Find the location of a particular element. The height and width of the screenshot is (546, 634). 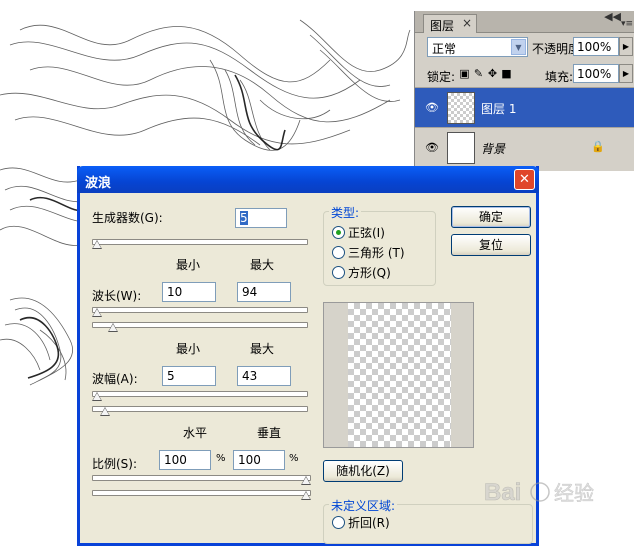

layer-row-background: 👁 背景 🔒 is located at coordinates (524, 147).